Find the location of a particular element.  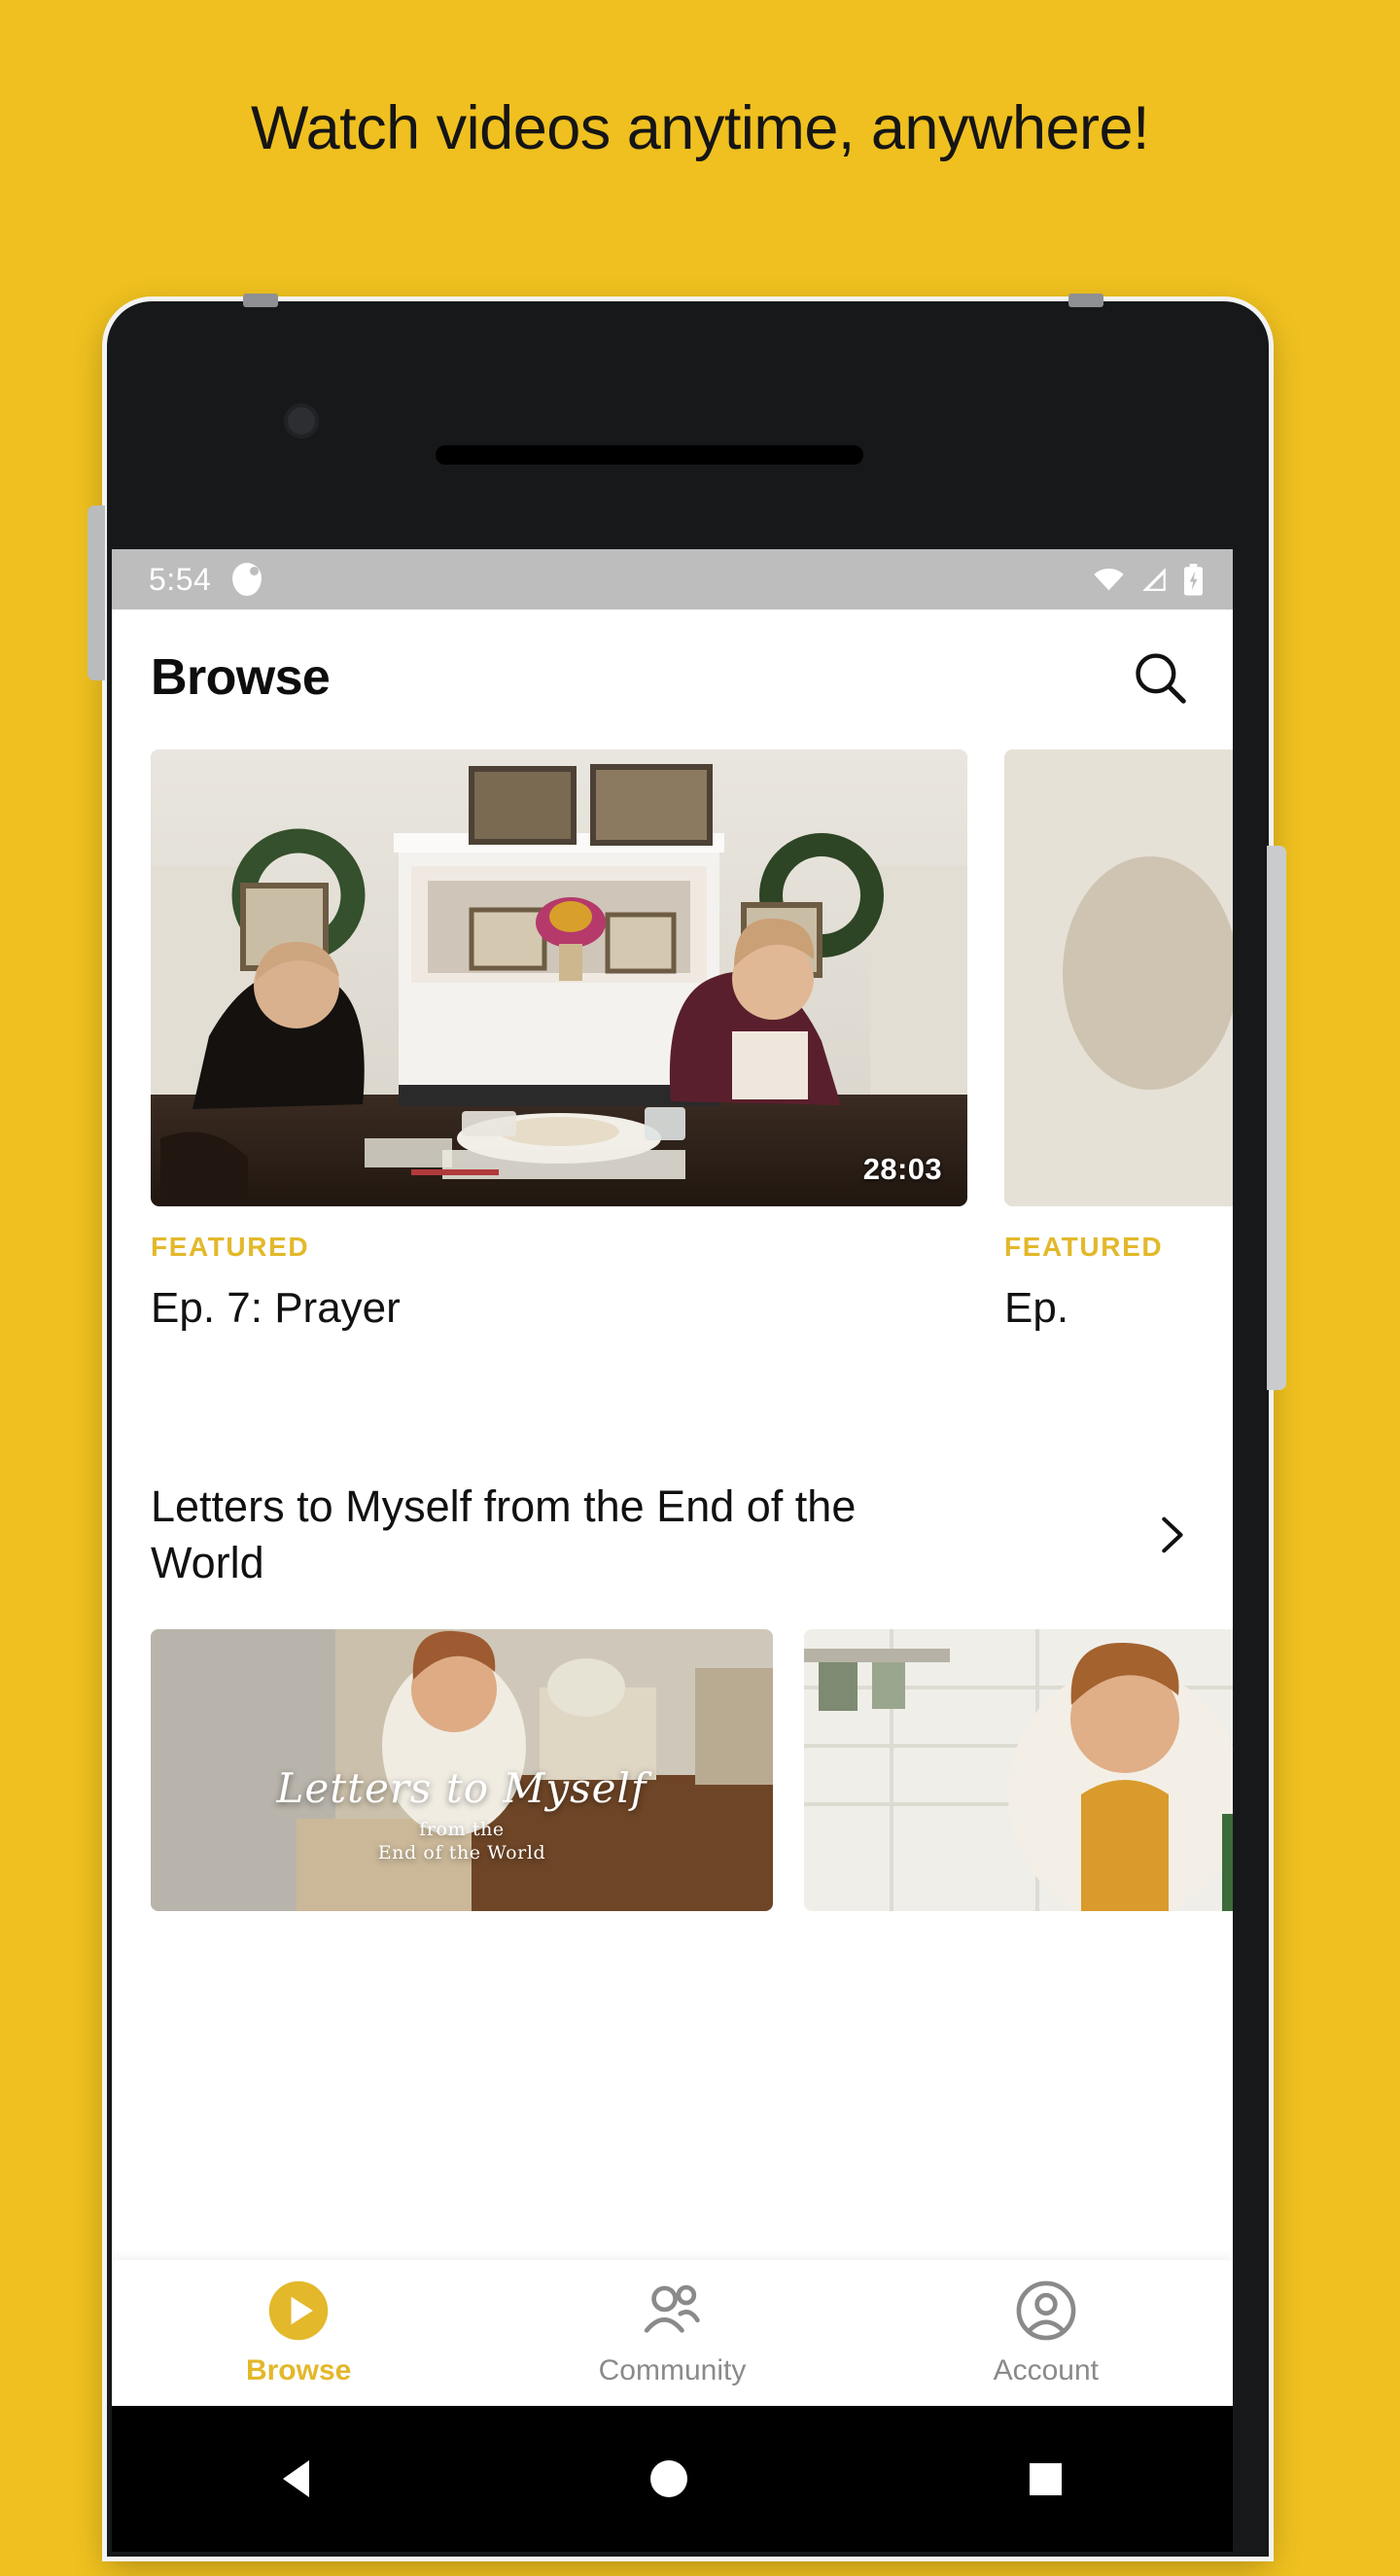

nav-label-community: Community is located at coordinates (672, 2370).